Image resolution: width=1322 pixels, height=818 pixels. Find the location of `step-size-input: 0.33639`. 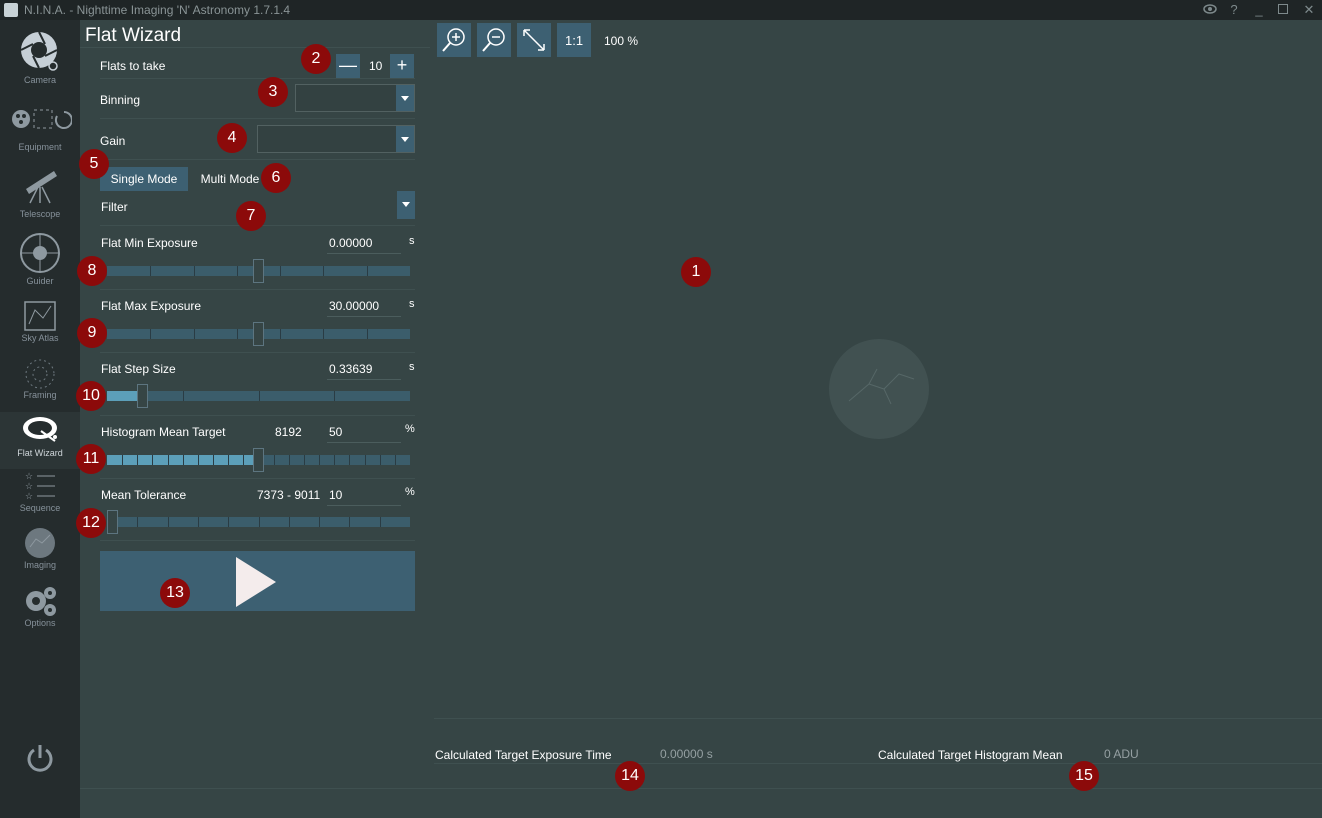

step-size-input: 0.33639 is located at coordinates (364, 370).